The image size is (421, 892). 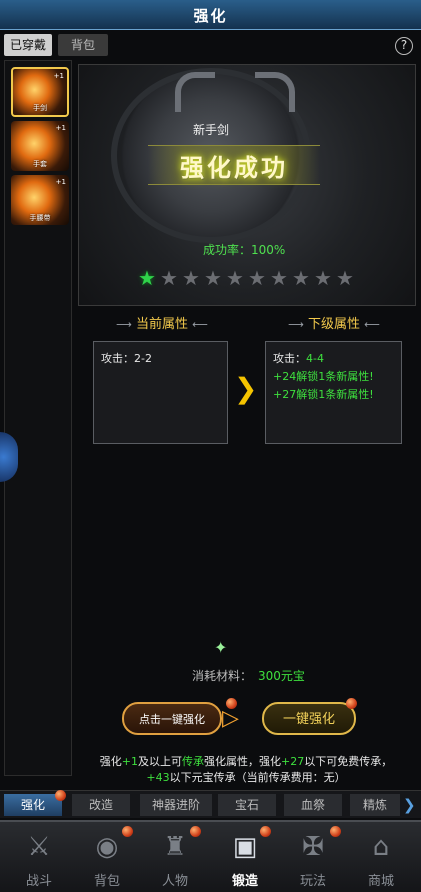 I want to click on equipment-label: 手剑, so click(x=40, y=108).